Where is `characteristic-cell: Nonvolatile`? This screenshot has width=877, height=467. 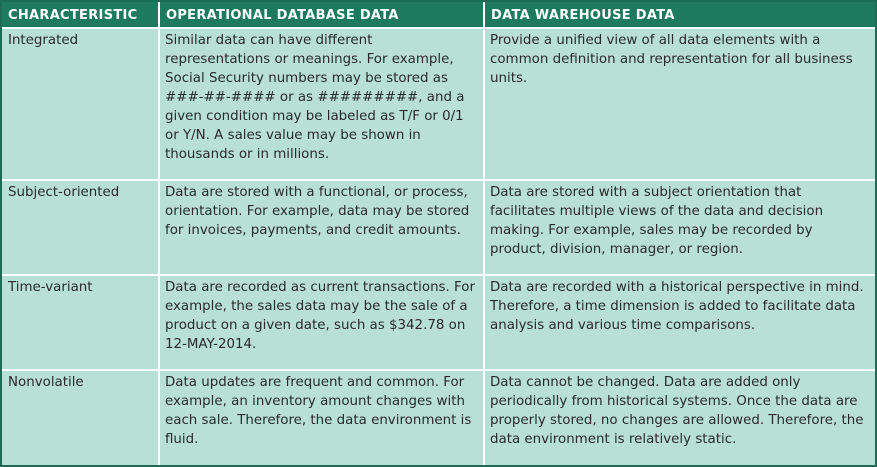
characteristic-cell: Nonvolatile is located at coordinates (81, 417).